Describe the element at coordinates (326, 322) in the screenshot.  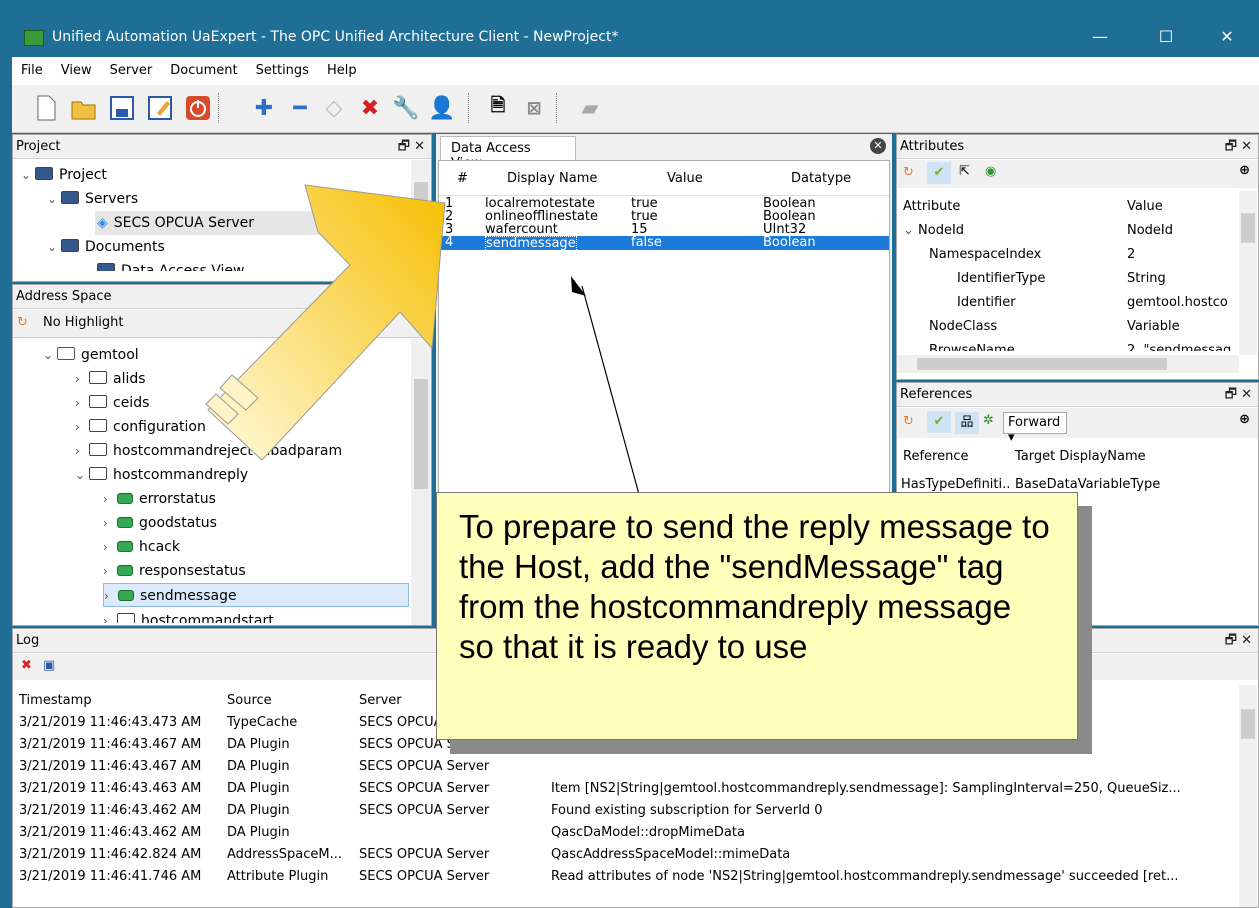
I see `big-arrow-shape` at that location.